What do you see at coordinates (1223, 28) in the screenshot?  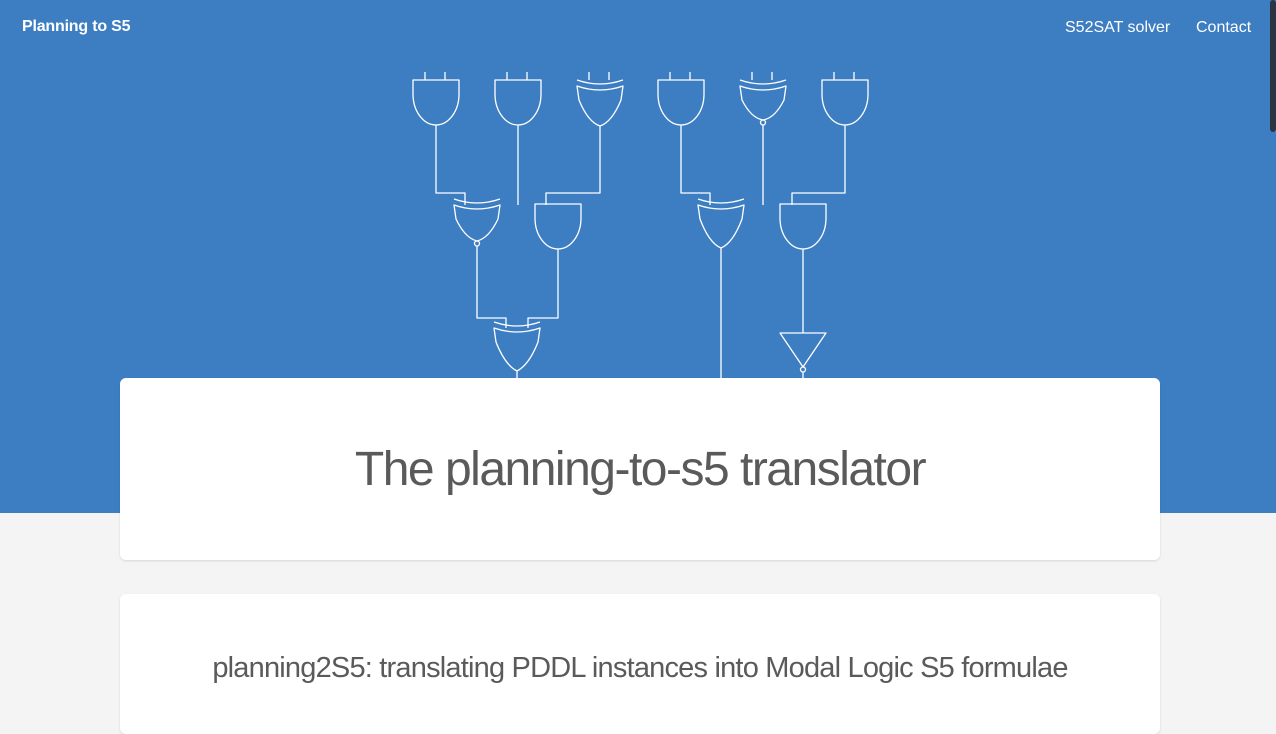 I see `nav-link-contact: Contact` at bounding box center [1223, 28].